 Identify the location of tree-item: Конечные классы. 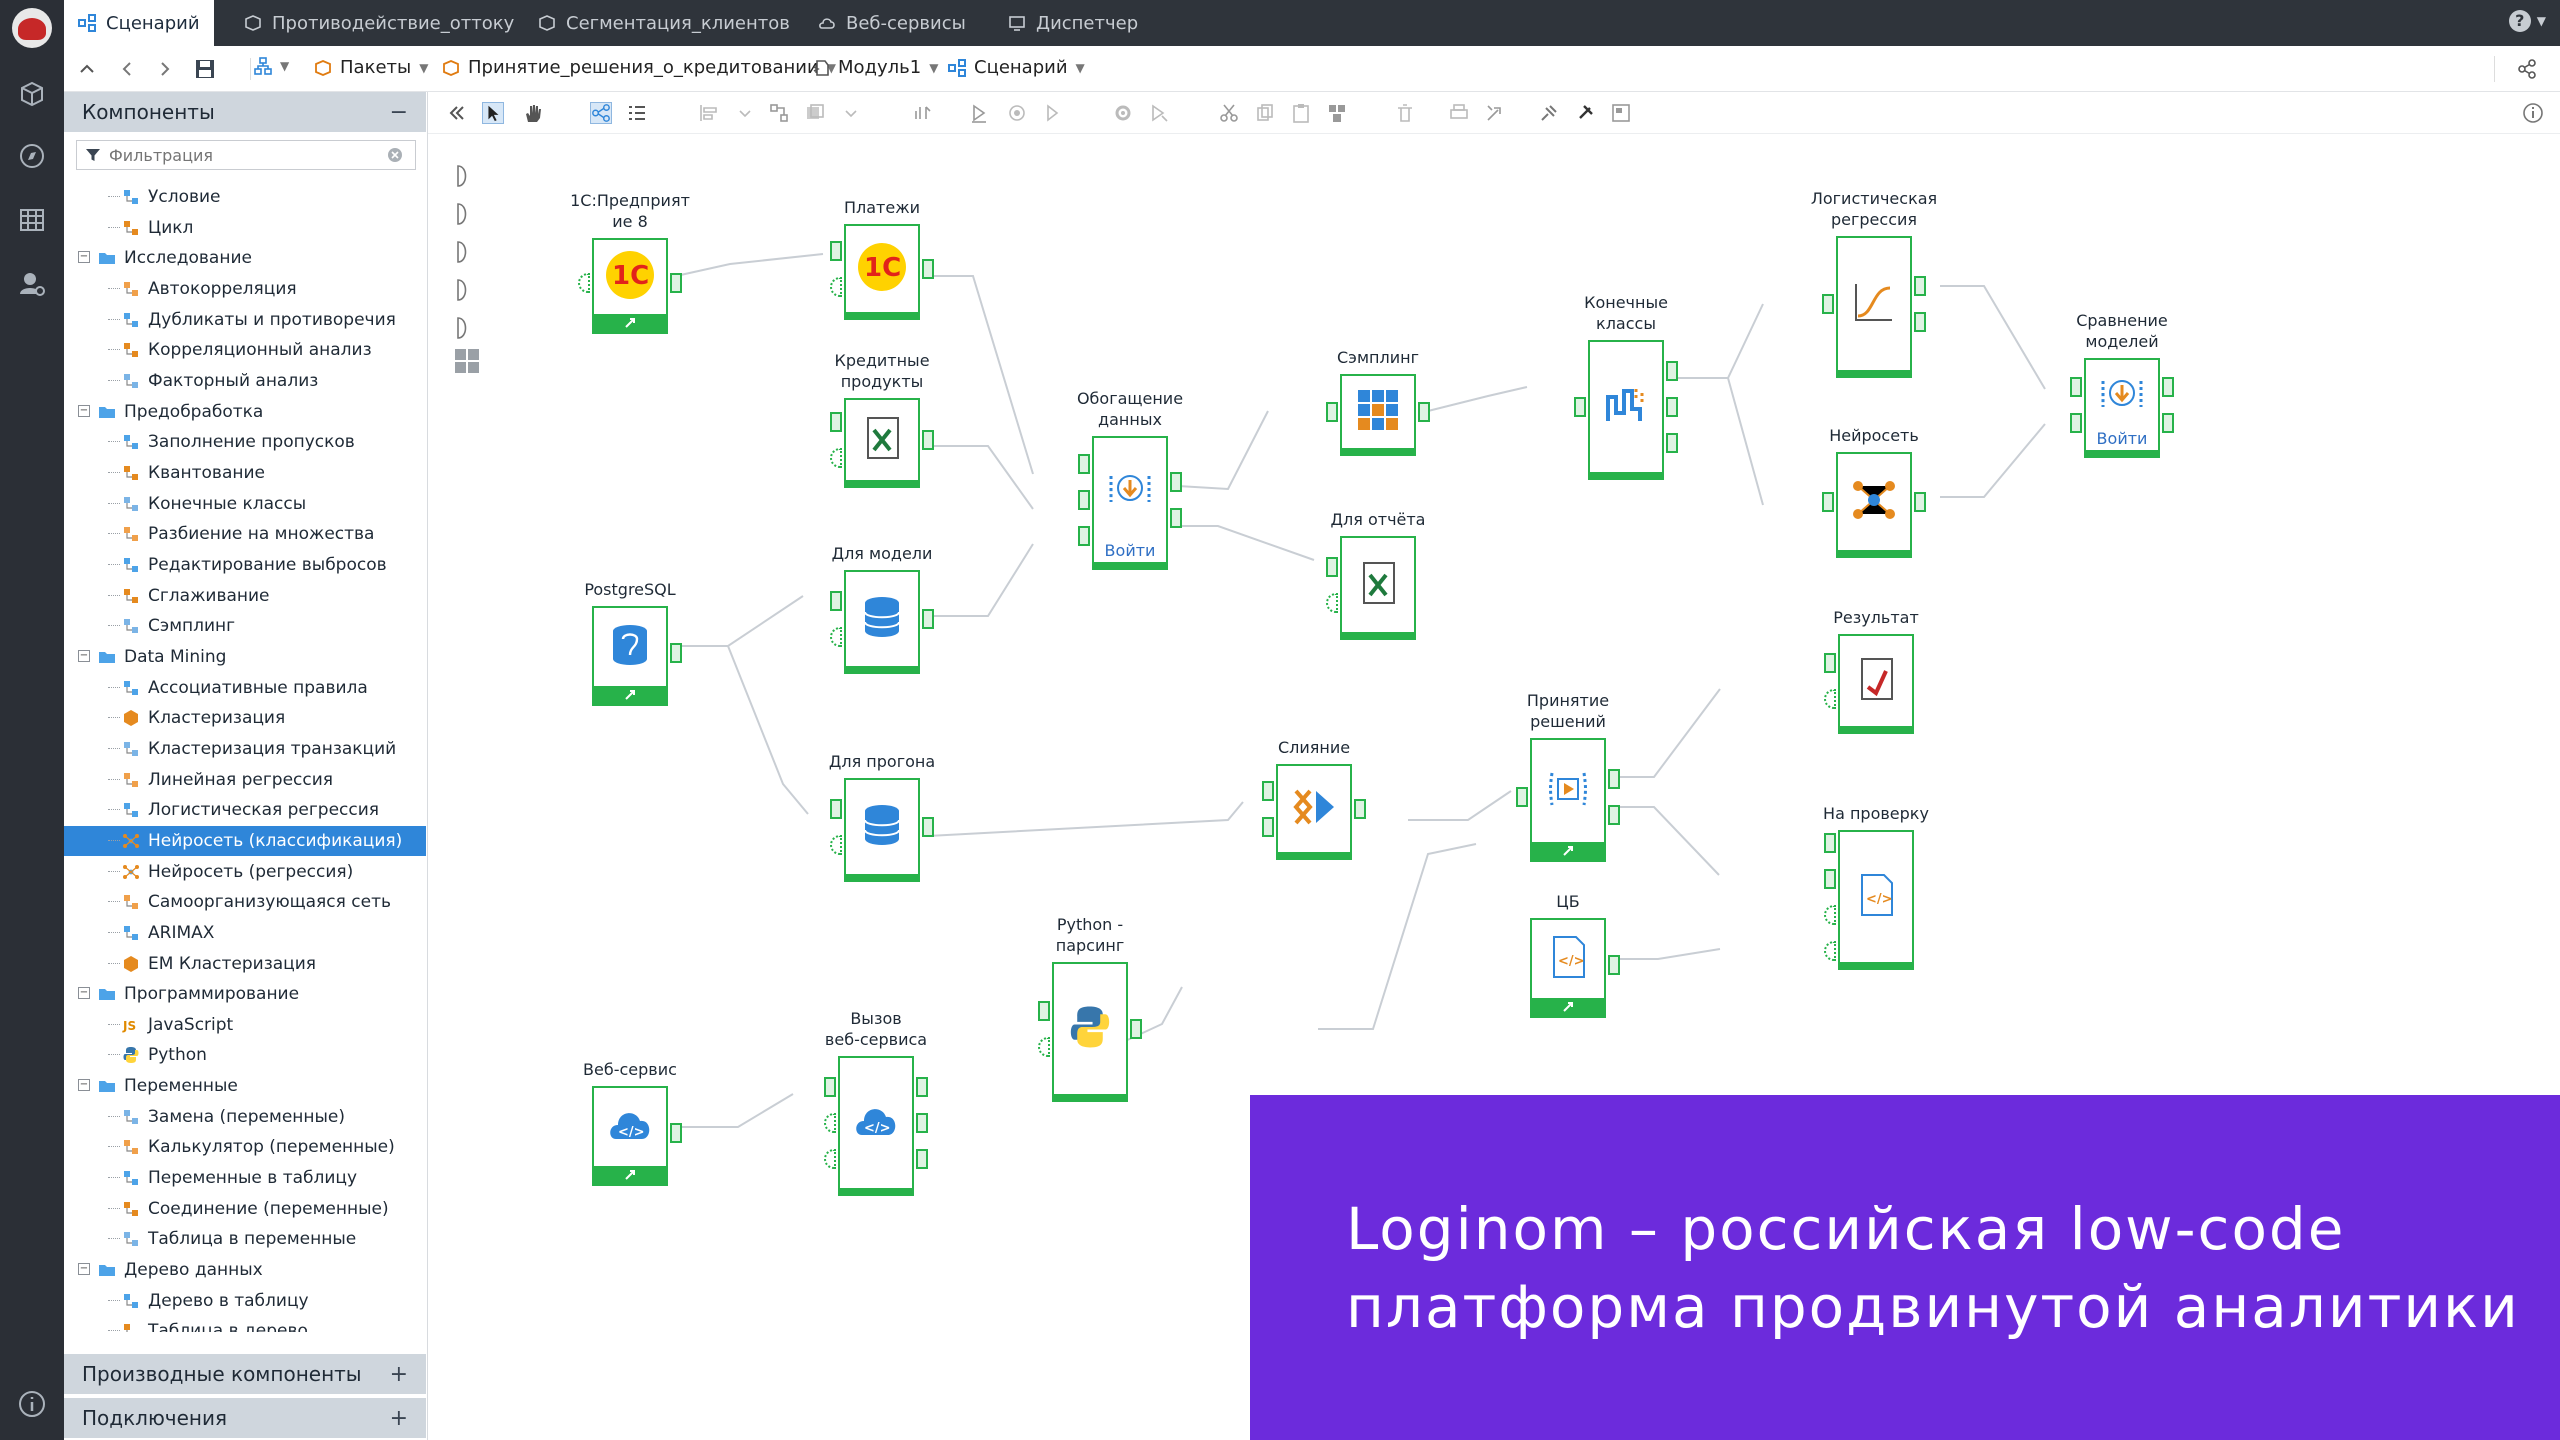
(245, 504).